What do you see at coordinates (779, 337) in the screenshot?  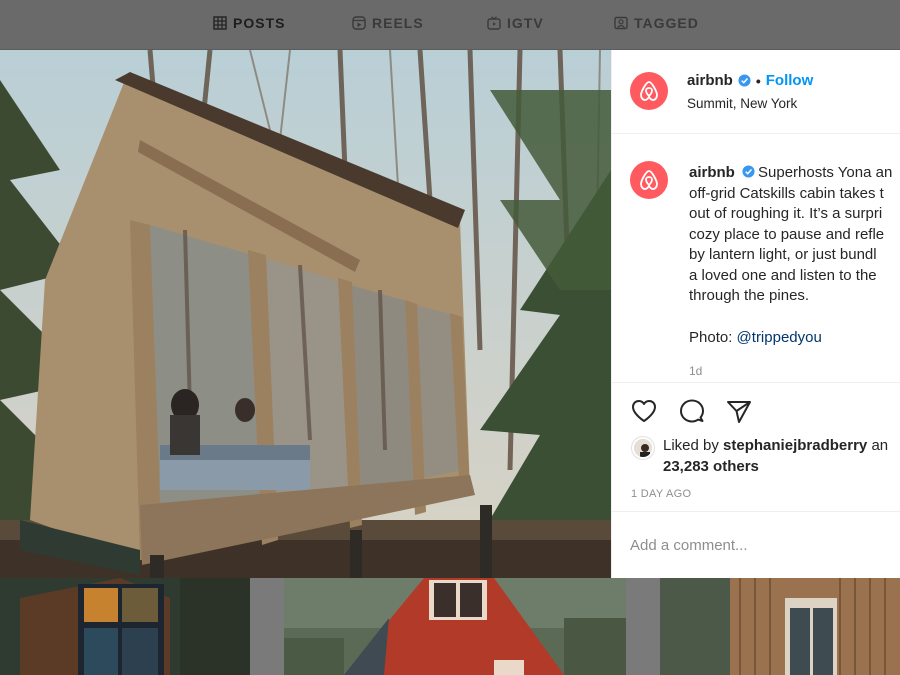 I see `photo-credit-mention: @trippedyou` at bounding box center [779, 337].